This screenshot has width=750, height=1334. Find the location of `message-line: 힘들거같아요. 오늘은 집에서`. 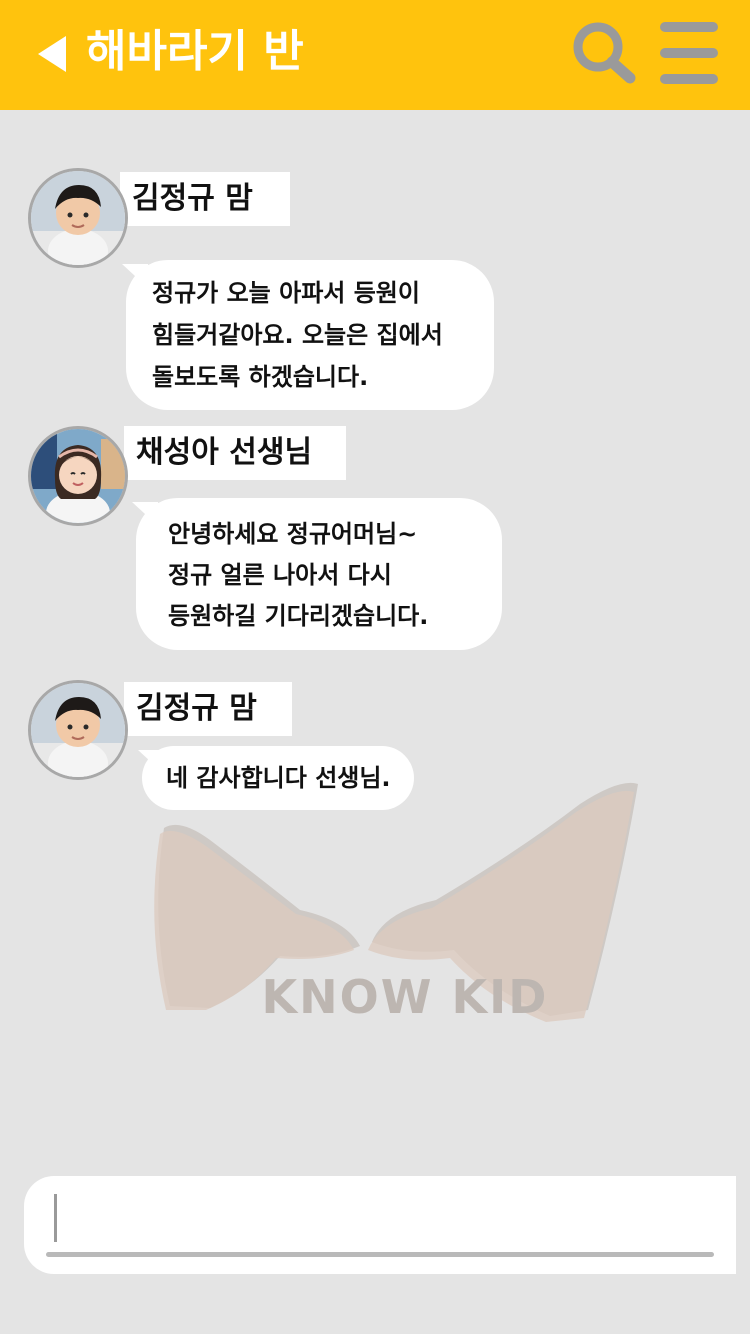

message-line: 힘들거같아요. 오늘은 집에서 is located at coordinates (297, 335).